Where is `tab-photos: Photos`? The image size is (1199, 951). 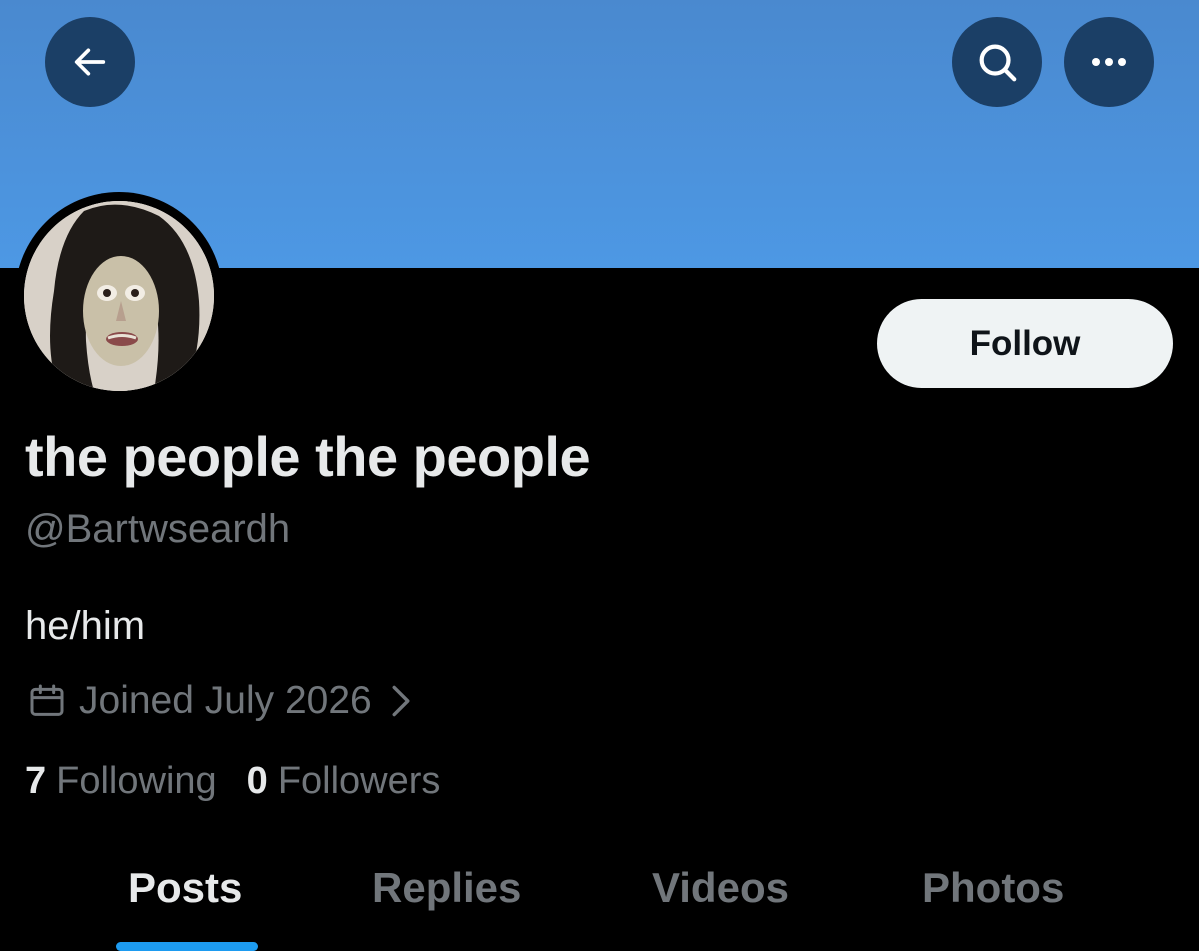 tab-photos: Photos is located at coordinates (993, 888).